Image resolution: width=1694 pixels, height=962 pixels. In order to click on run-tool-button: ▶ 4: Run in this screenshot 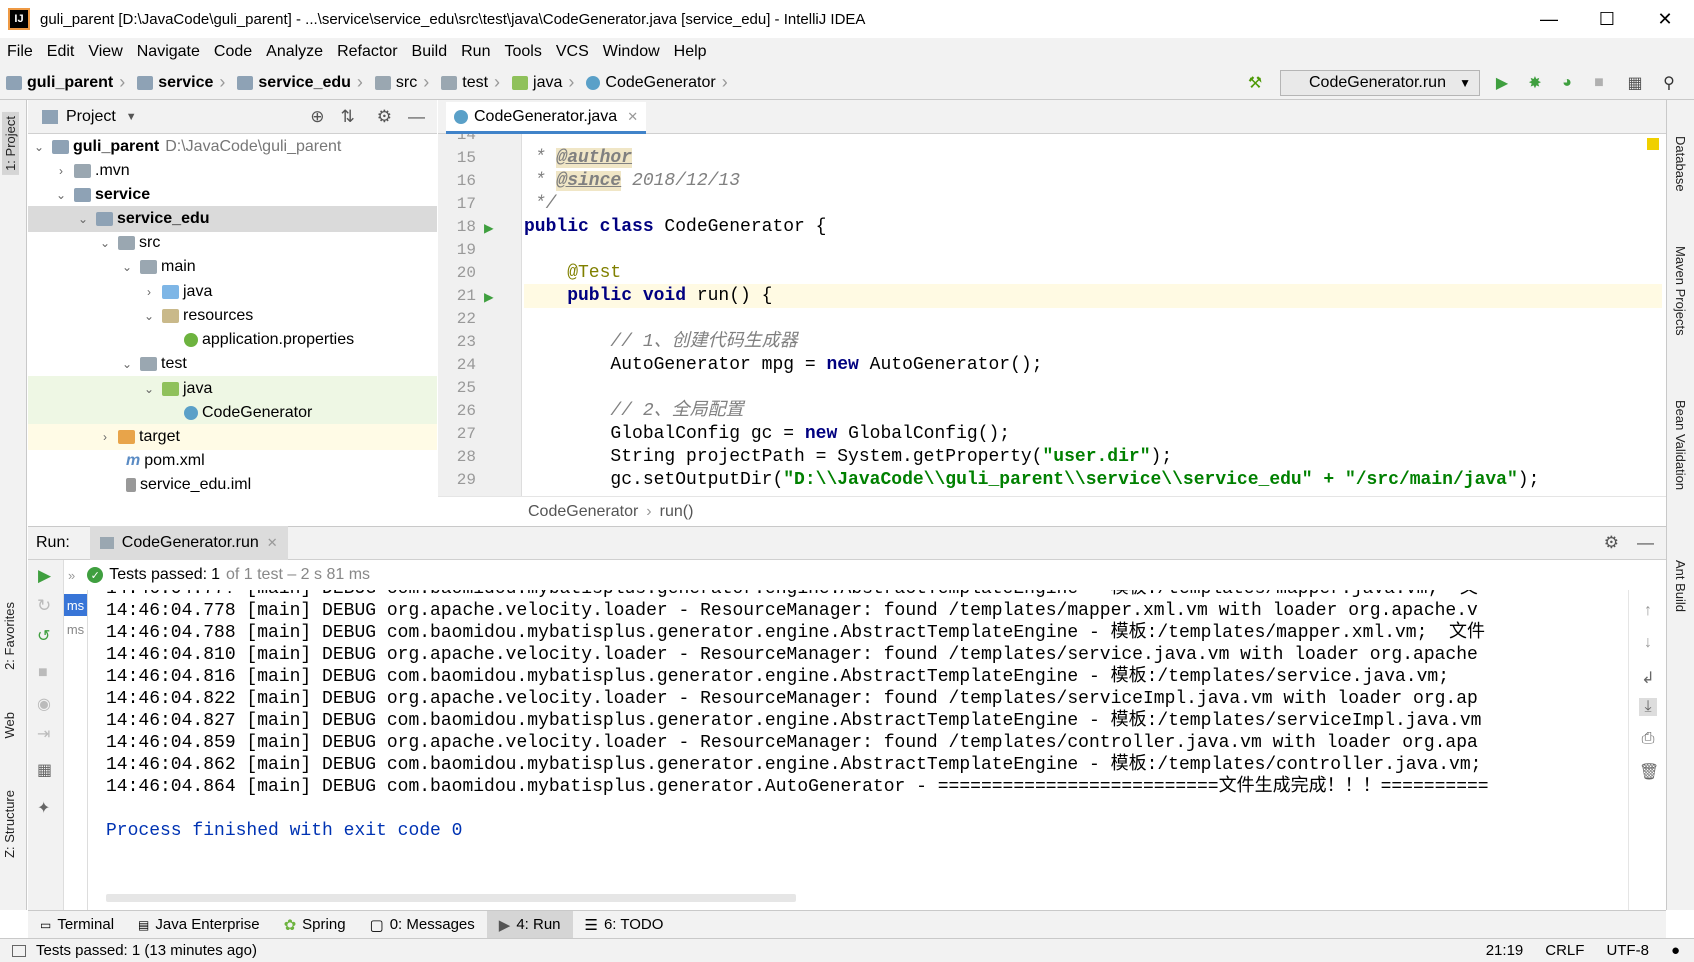, I will do `click(529, 924)`.